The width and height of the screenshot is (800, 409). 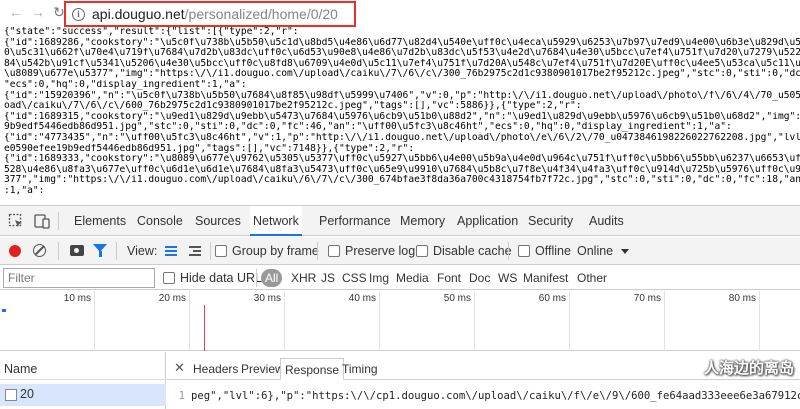 I want to click on inspect-element-icon, so click(x=16, y=221).